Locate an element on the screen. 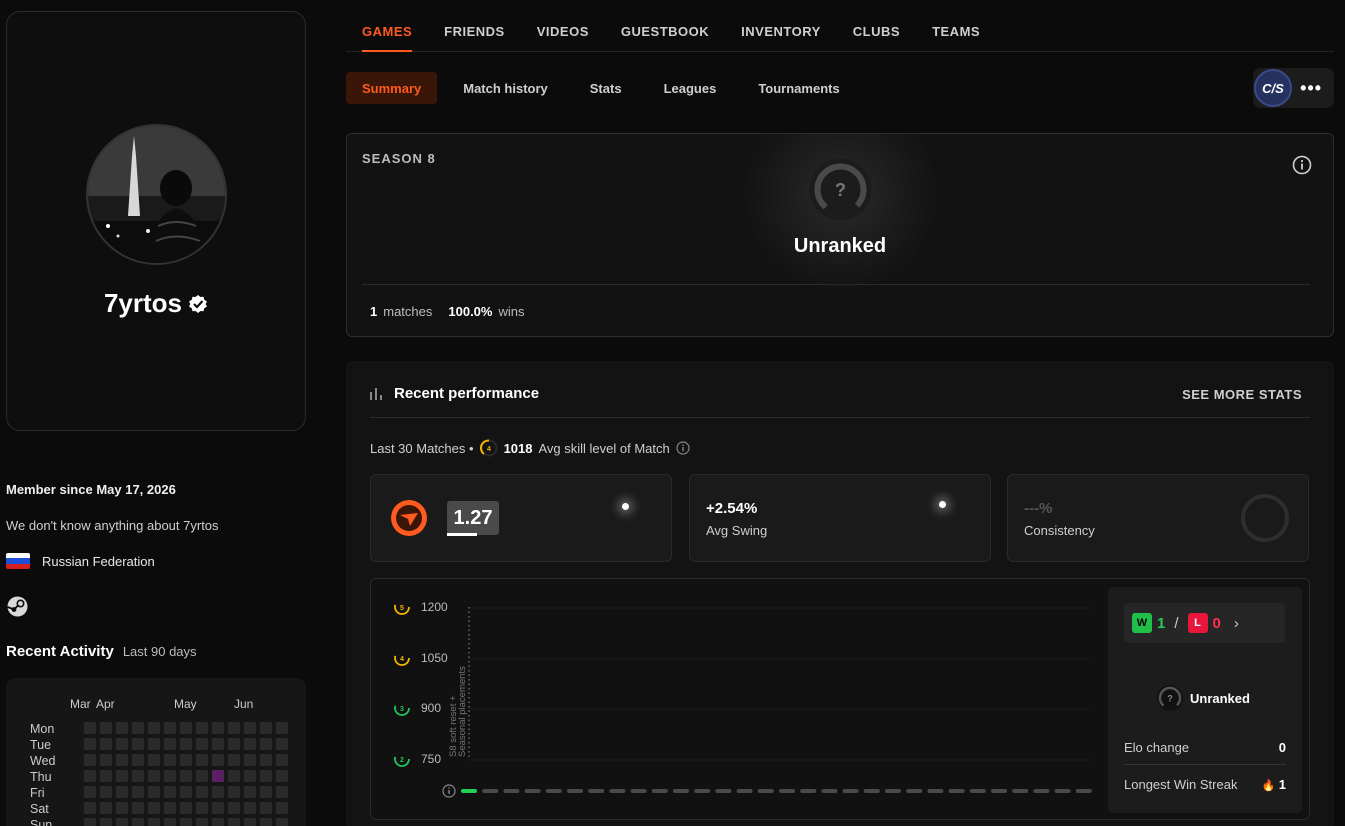  subtab-stats: Stats is located at coordinates (606, 88).